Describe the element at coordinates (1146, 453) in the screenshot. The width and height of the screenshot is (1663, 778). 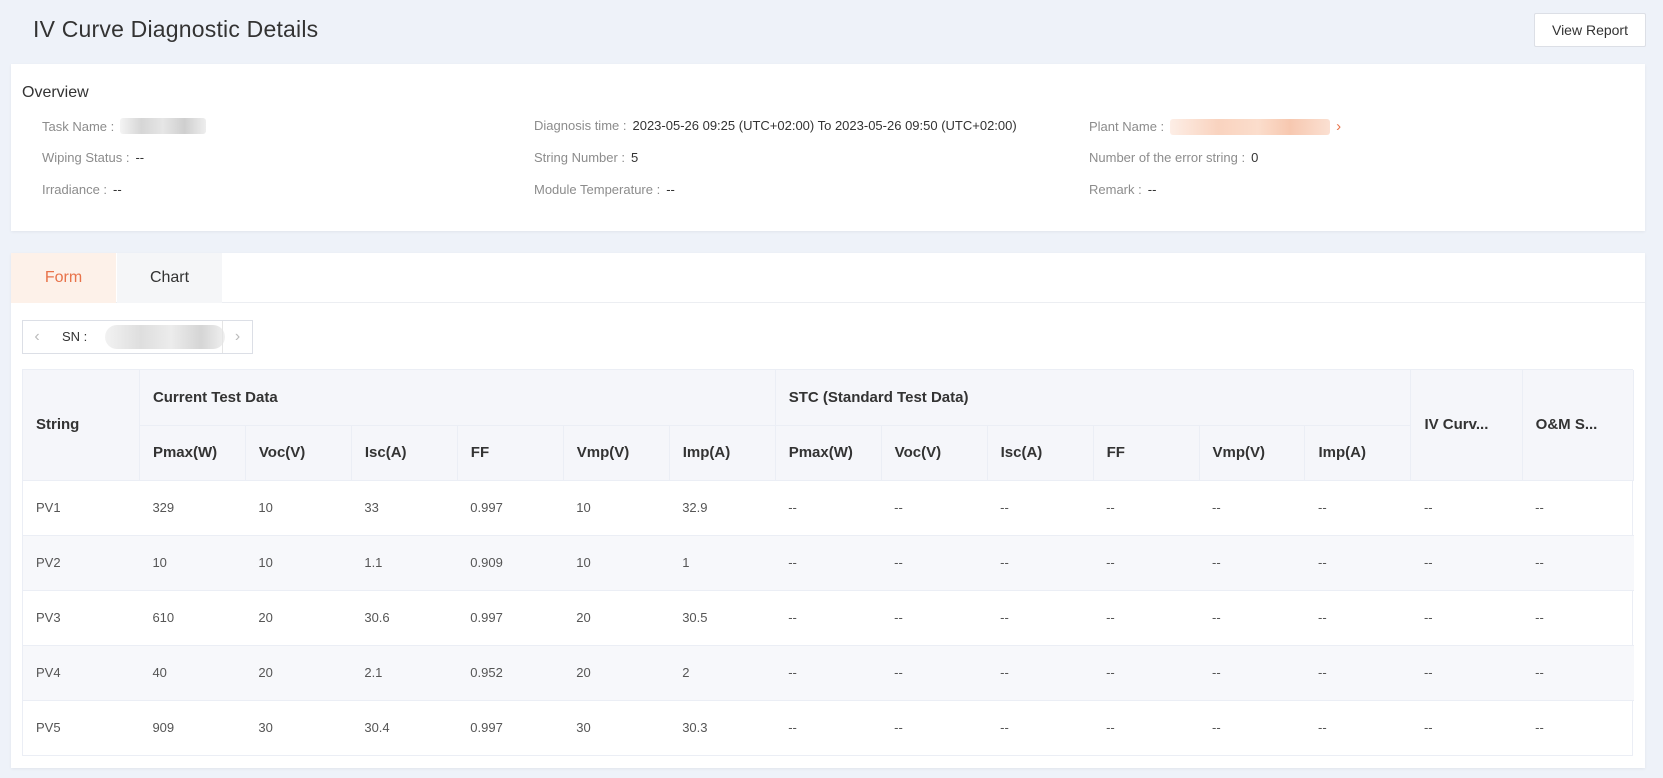
I see `header-stc-ff: FF` at that location.